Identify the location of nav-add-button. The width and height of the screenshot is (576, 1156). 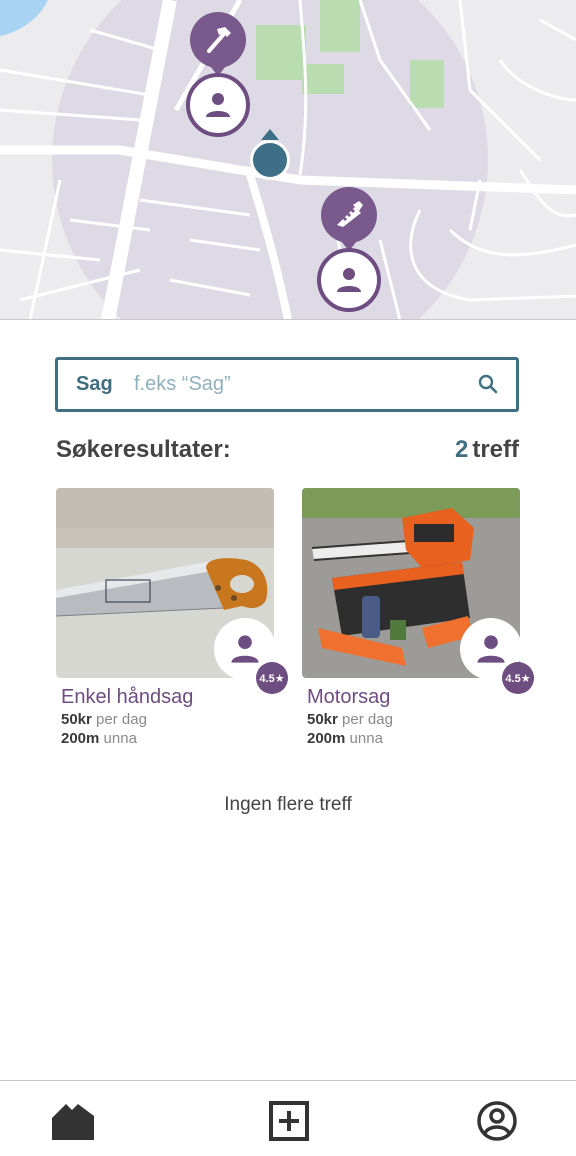
(289, 1121).